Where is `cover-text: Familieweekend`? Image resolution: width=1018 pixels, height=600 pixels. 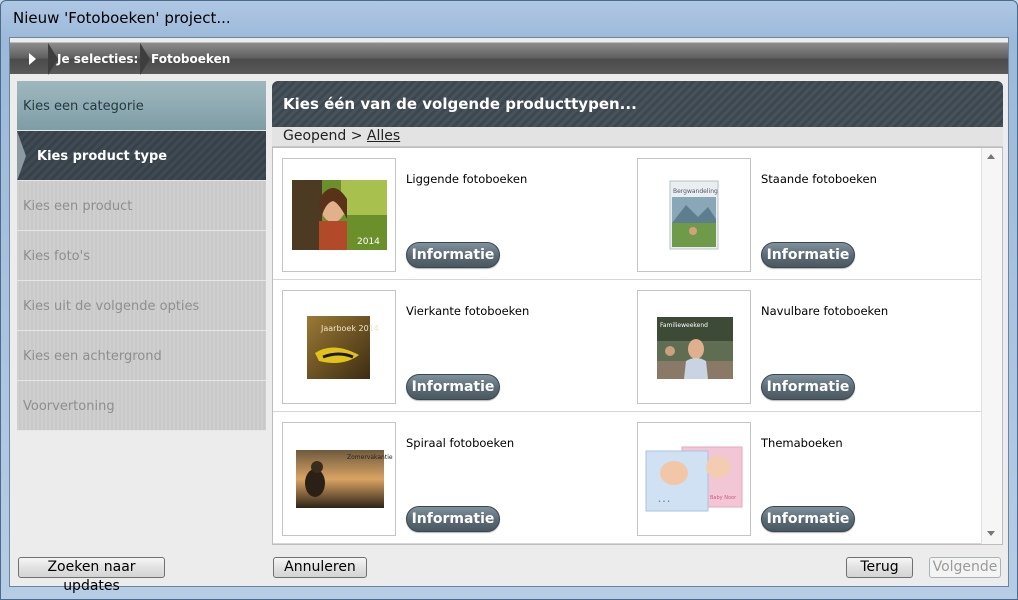
cover-text: Familieweekend is located at coordinates (684, 325).